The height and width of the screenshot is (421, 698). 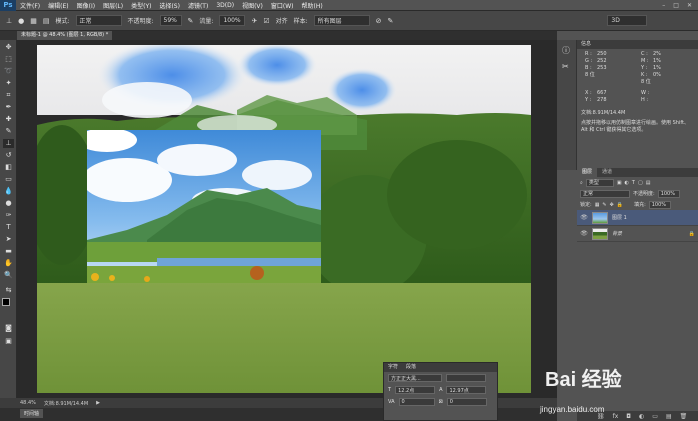 I want to click on filter-smart-icon: ▤, so click(x=648, y=183).